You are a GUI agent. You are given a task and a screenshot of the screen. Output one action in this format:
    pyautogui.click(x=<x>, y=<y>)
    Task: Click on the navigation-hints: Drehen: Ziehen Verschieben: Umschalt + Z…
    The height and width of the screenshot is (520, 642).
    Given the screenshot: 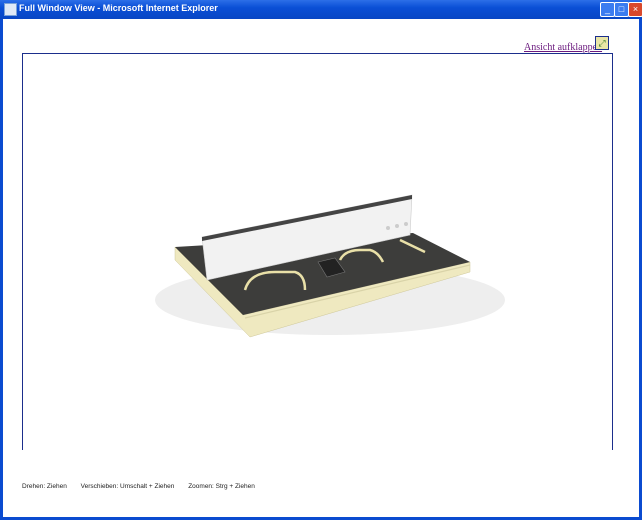 What is the action you would take?
    pyautogui.click(x=144, y=486)
    